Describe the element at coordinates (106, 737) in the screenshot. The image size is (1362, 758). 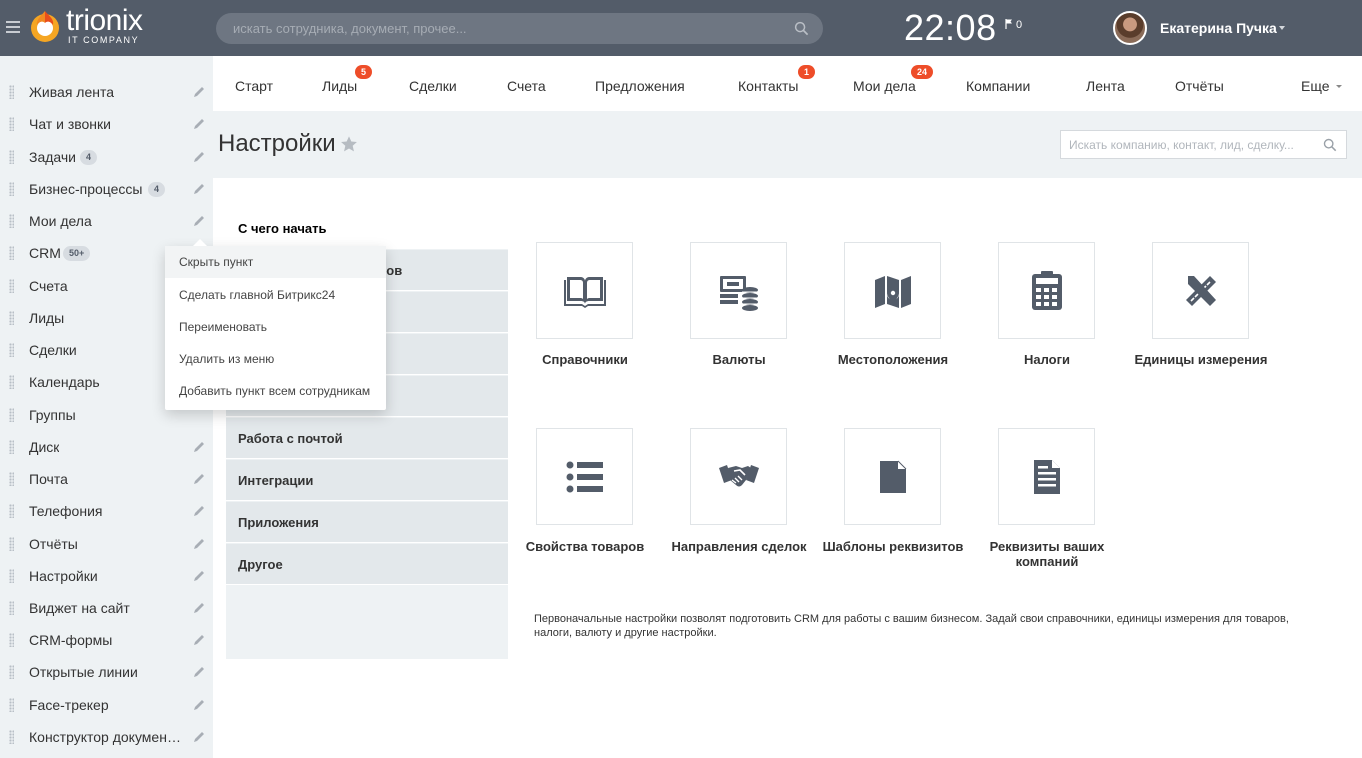
I see `sidebar-item-doc-builder: Конструктор документов` at that location.